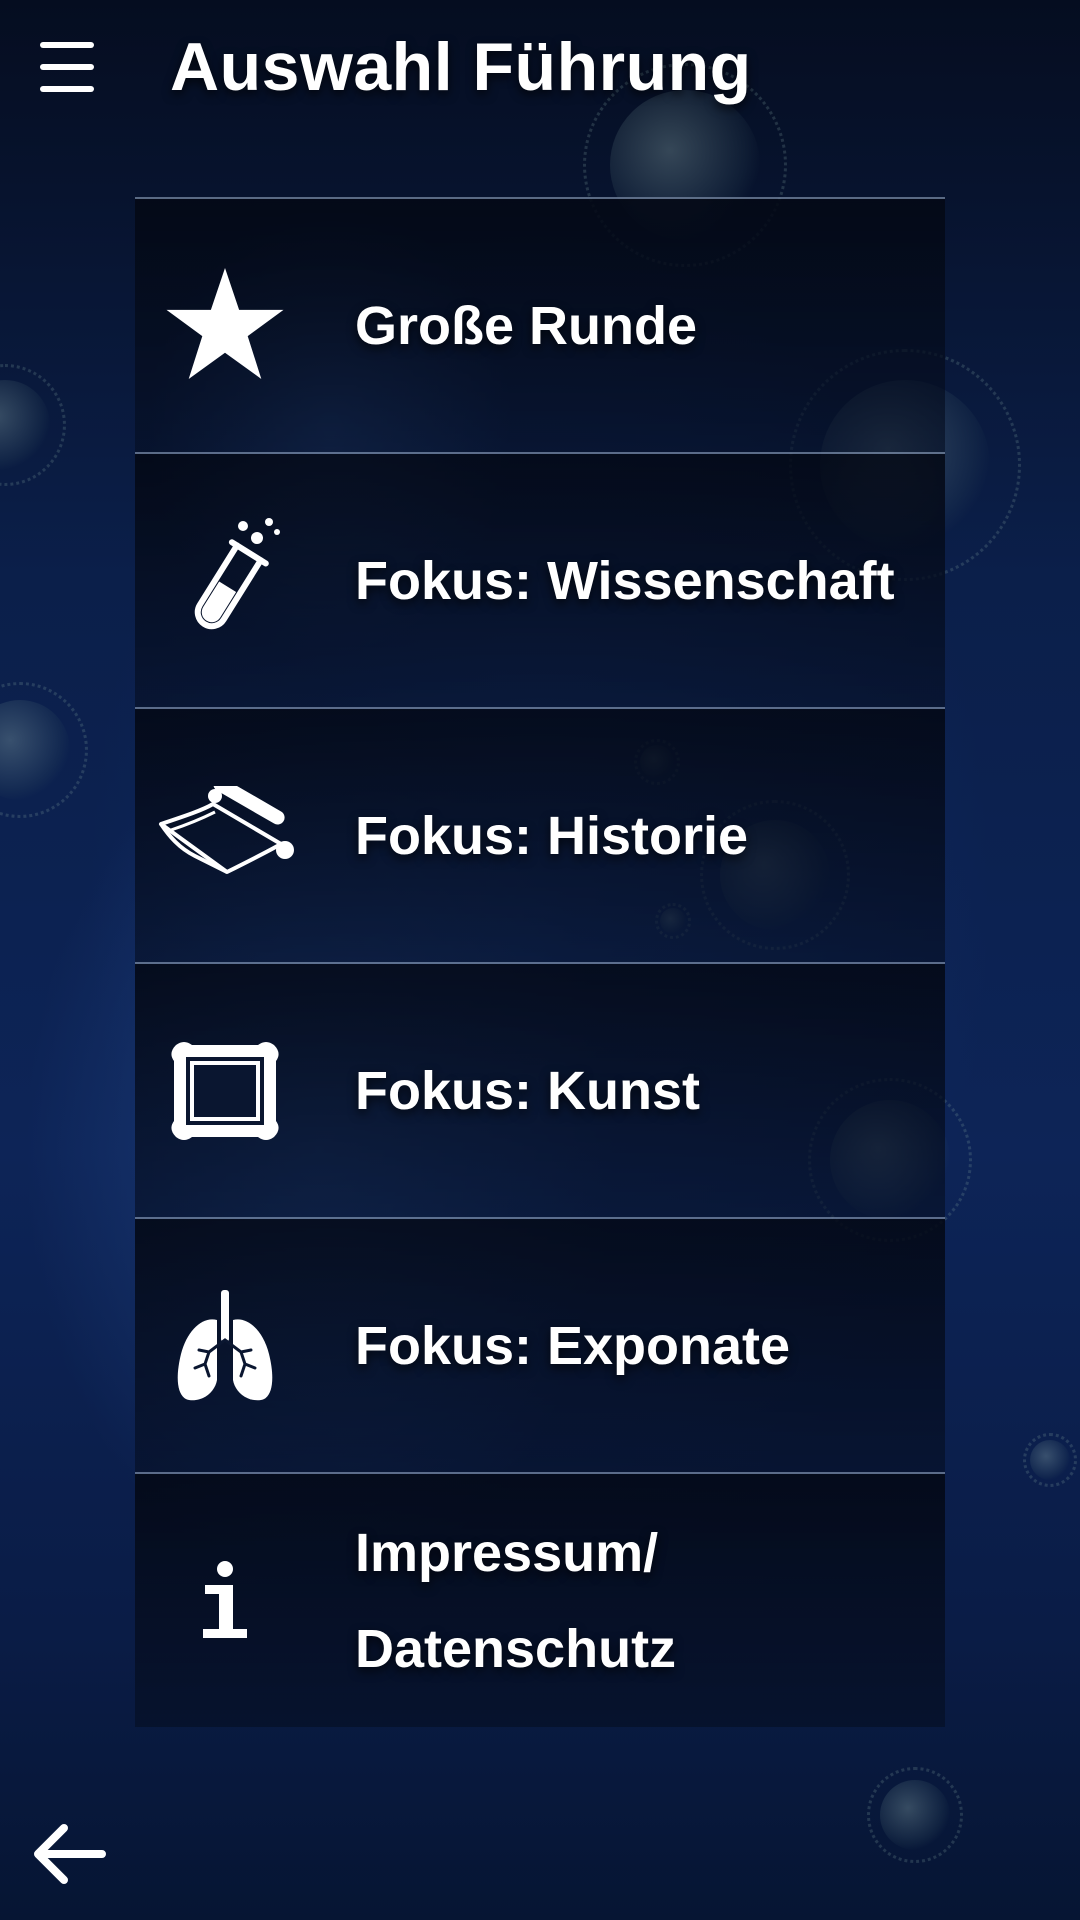 The width and height of the screenshot is (1080, 1920). What do you see at coordinates (225, 580) in the screenshot?
I see `test-tube-icon` at bounding box center [225, 580].